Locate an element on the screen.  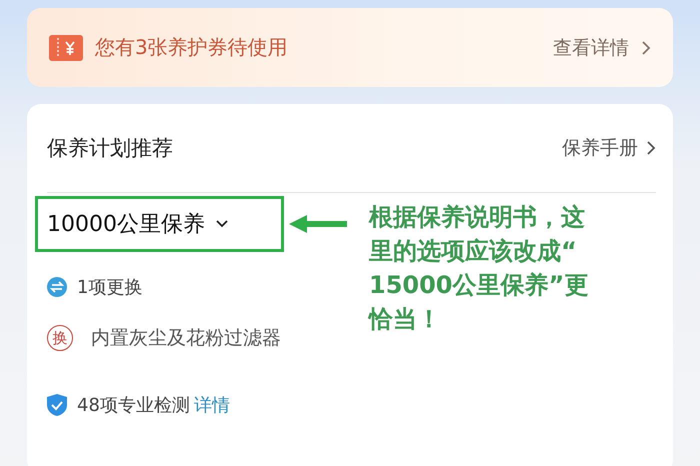
view-details-link: 查看详情 is located at coordinates (591, 47).